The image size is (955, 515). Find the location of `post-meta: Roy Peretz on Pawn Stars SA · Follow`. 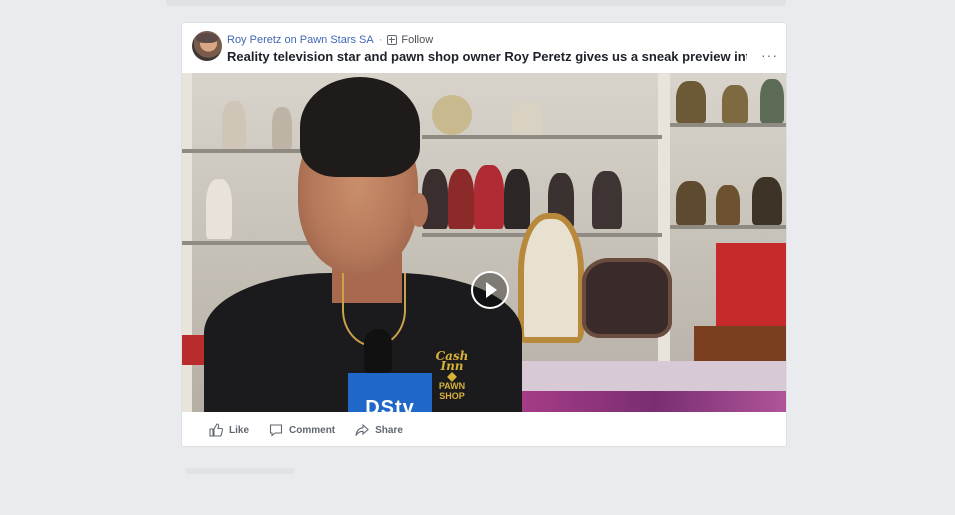

post-meta: Roy Peretz on Pawn Stars SA · Follow is located at coordinates (330, 40).